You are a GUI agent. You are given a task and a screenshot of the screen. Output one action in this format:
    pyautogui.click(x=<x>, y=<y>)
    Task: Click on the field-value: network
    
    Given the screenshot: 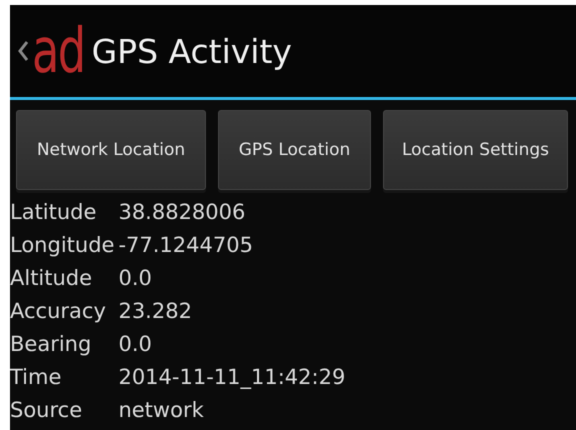 What is the action you would take?
    pyautogui.click(x=161, y=410)
    